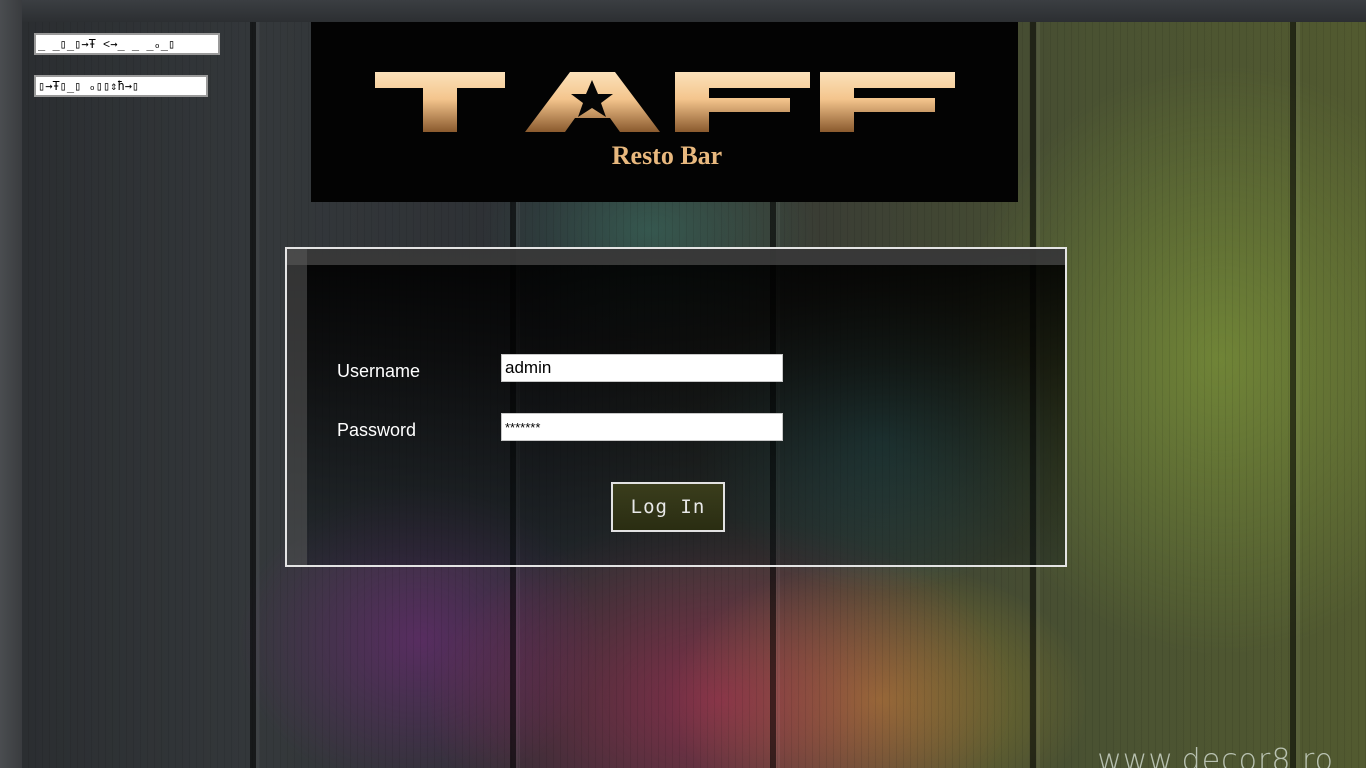 Image resolution: width=1366 pixels, height=768 pixels. I want to click on top-strip, so click(683, 11).